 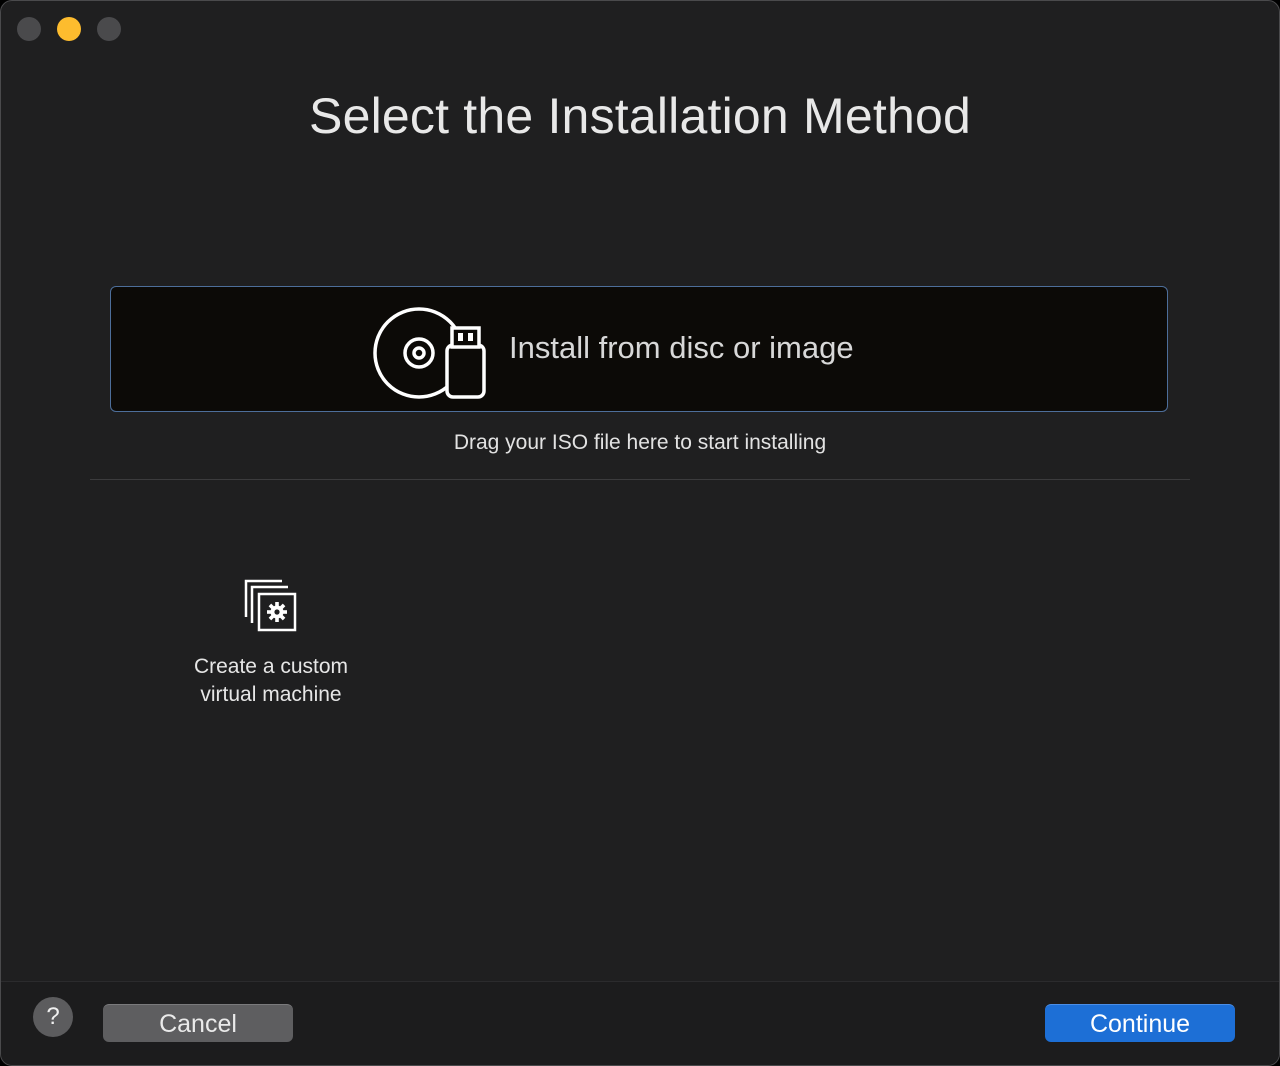 What do you see at coordinates (640, 116) in the screenshot?
I see `page-title: Select the Installation Method` at bounding box center [640, 116].